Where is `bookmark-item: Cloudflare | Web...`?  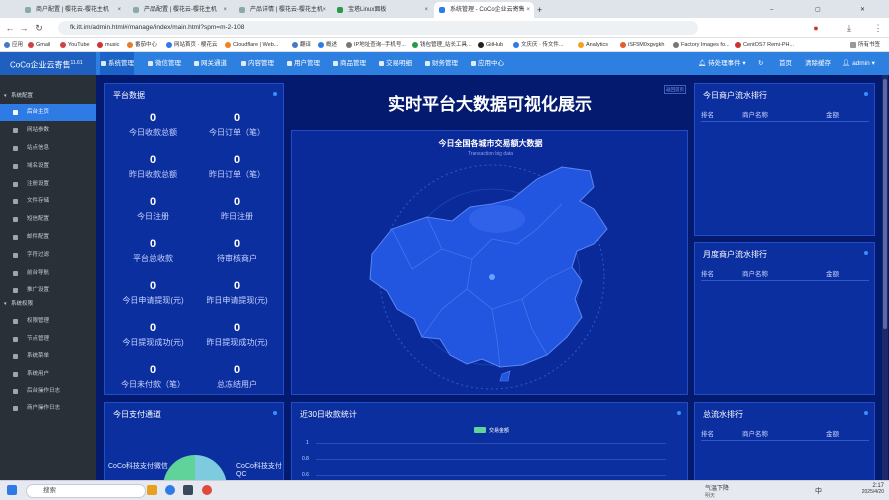 bookmark-item: Cloudflare | Web... is located at coordinates (251, 45).